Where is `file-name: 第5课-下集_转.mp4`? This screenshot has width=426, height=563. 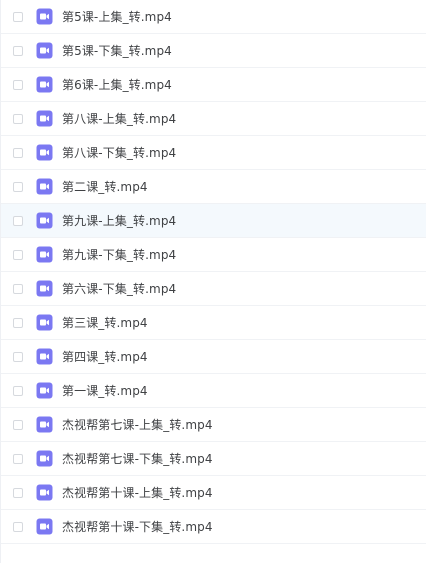
file-name: 第5课-下集_转.mp4 is located at coordinates (117, 51).